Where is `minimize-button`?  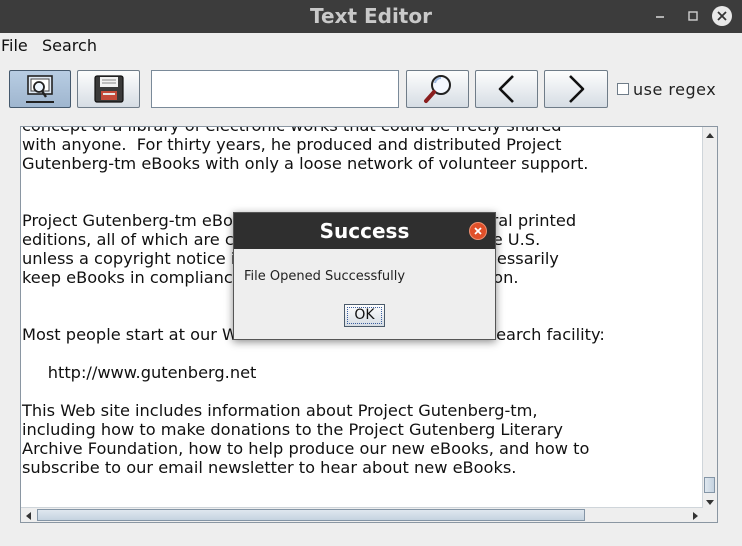
minimize-button is located at coordinates (660, 16).